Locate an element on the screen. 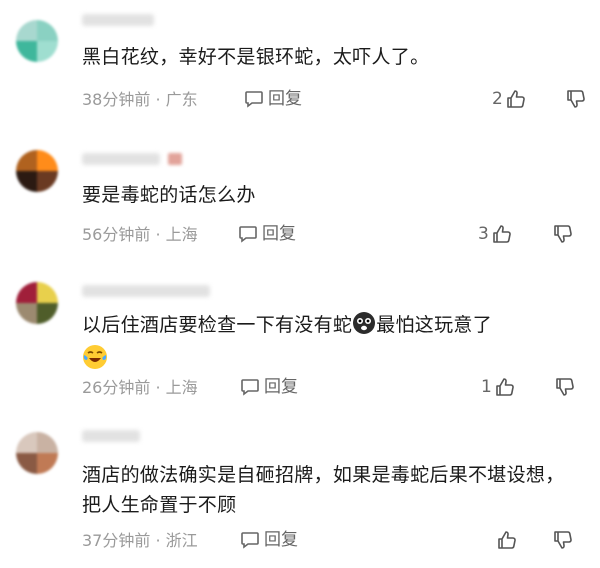 The image size is (600, 568). like-button is located at coordinates (506, 540).